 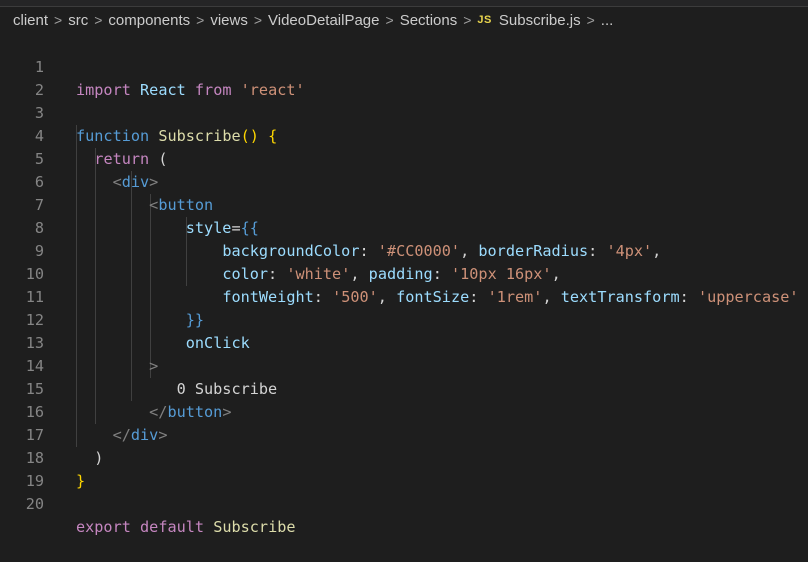 I want to click on breadcrumb-item-videodetailpage: VideoDetailPage, so click(x=323, y=20).